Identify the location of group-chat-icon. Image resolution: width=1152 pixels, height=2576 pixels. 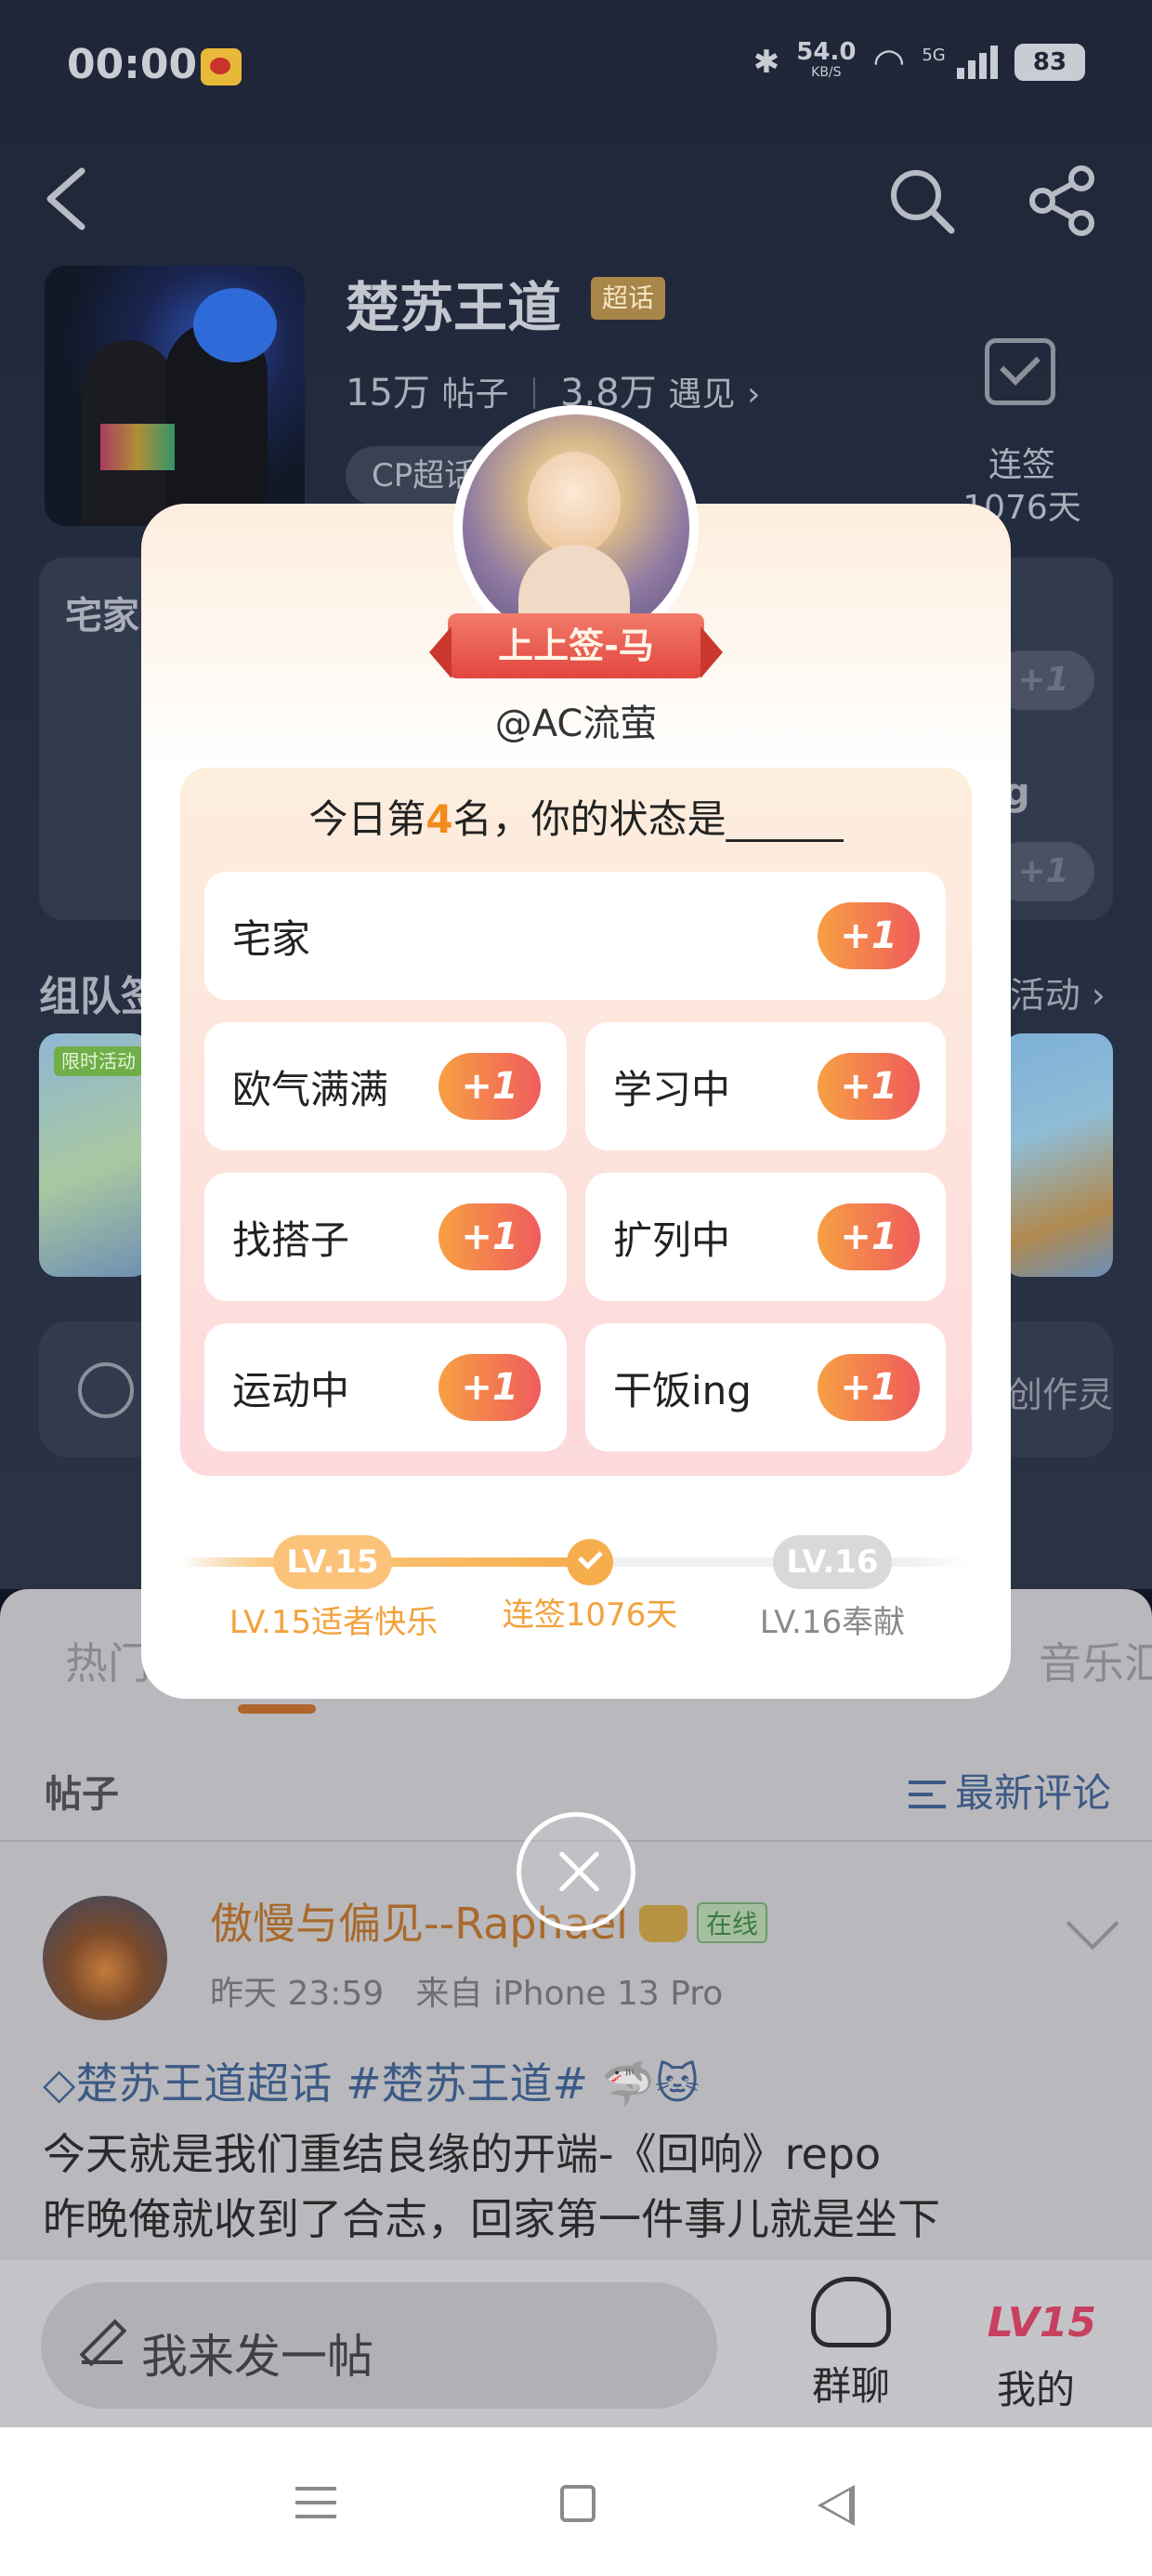
(851, 2312).